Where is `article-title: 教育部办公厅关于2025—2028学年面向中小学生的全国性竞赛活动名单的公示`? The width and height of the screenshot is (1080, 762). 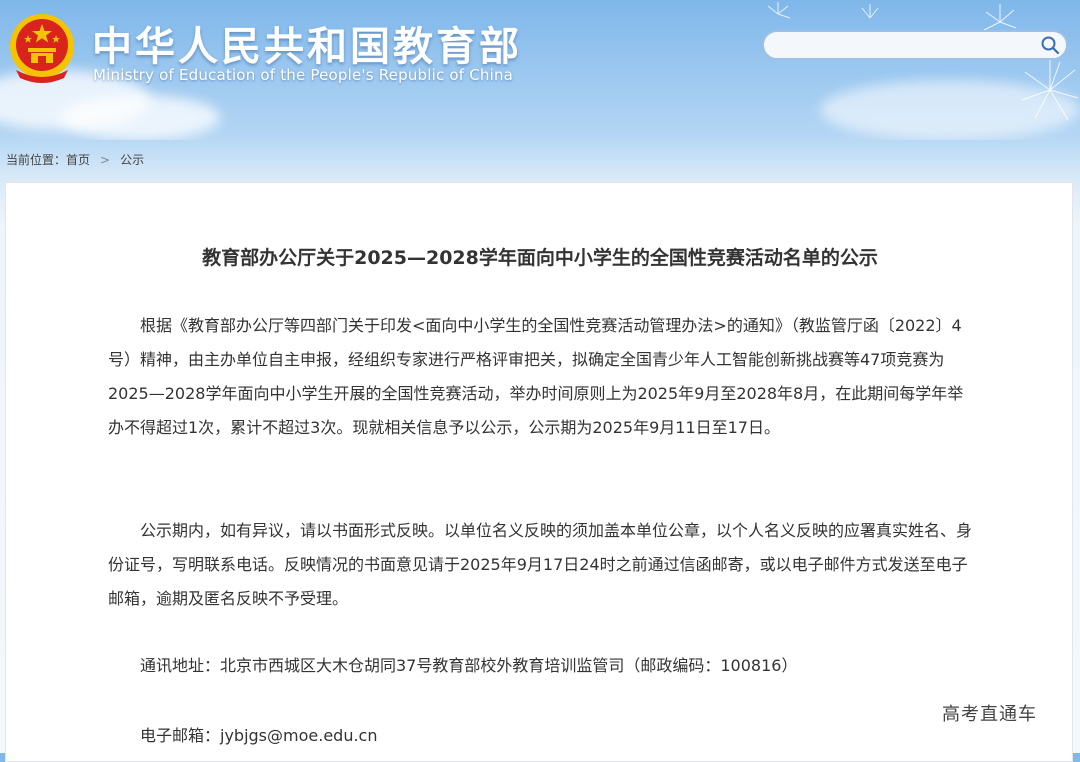
article-title: 教育部办公厅关于2025—2028学年面向中小学生的全国性竞赛活动名单的公示 is located at coordinates (540, 258).